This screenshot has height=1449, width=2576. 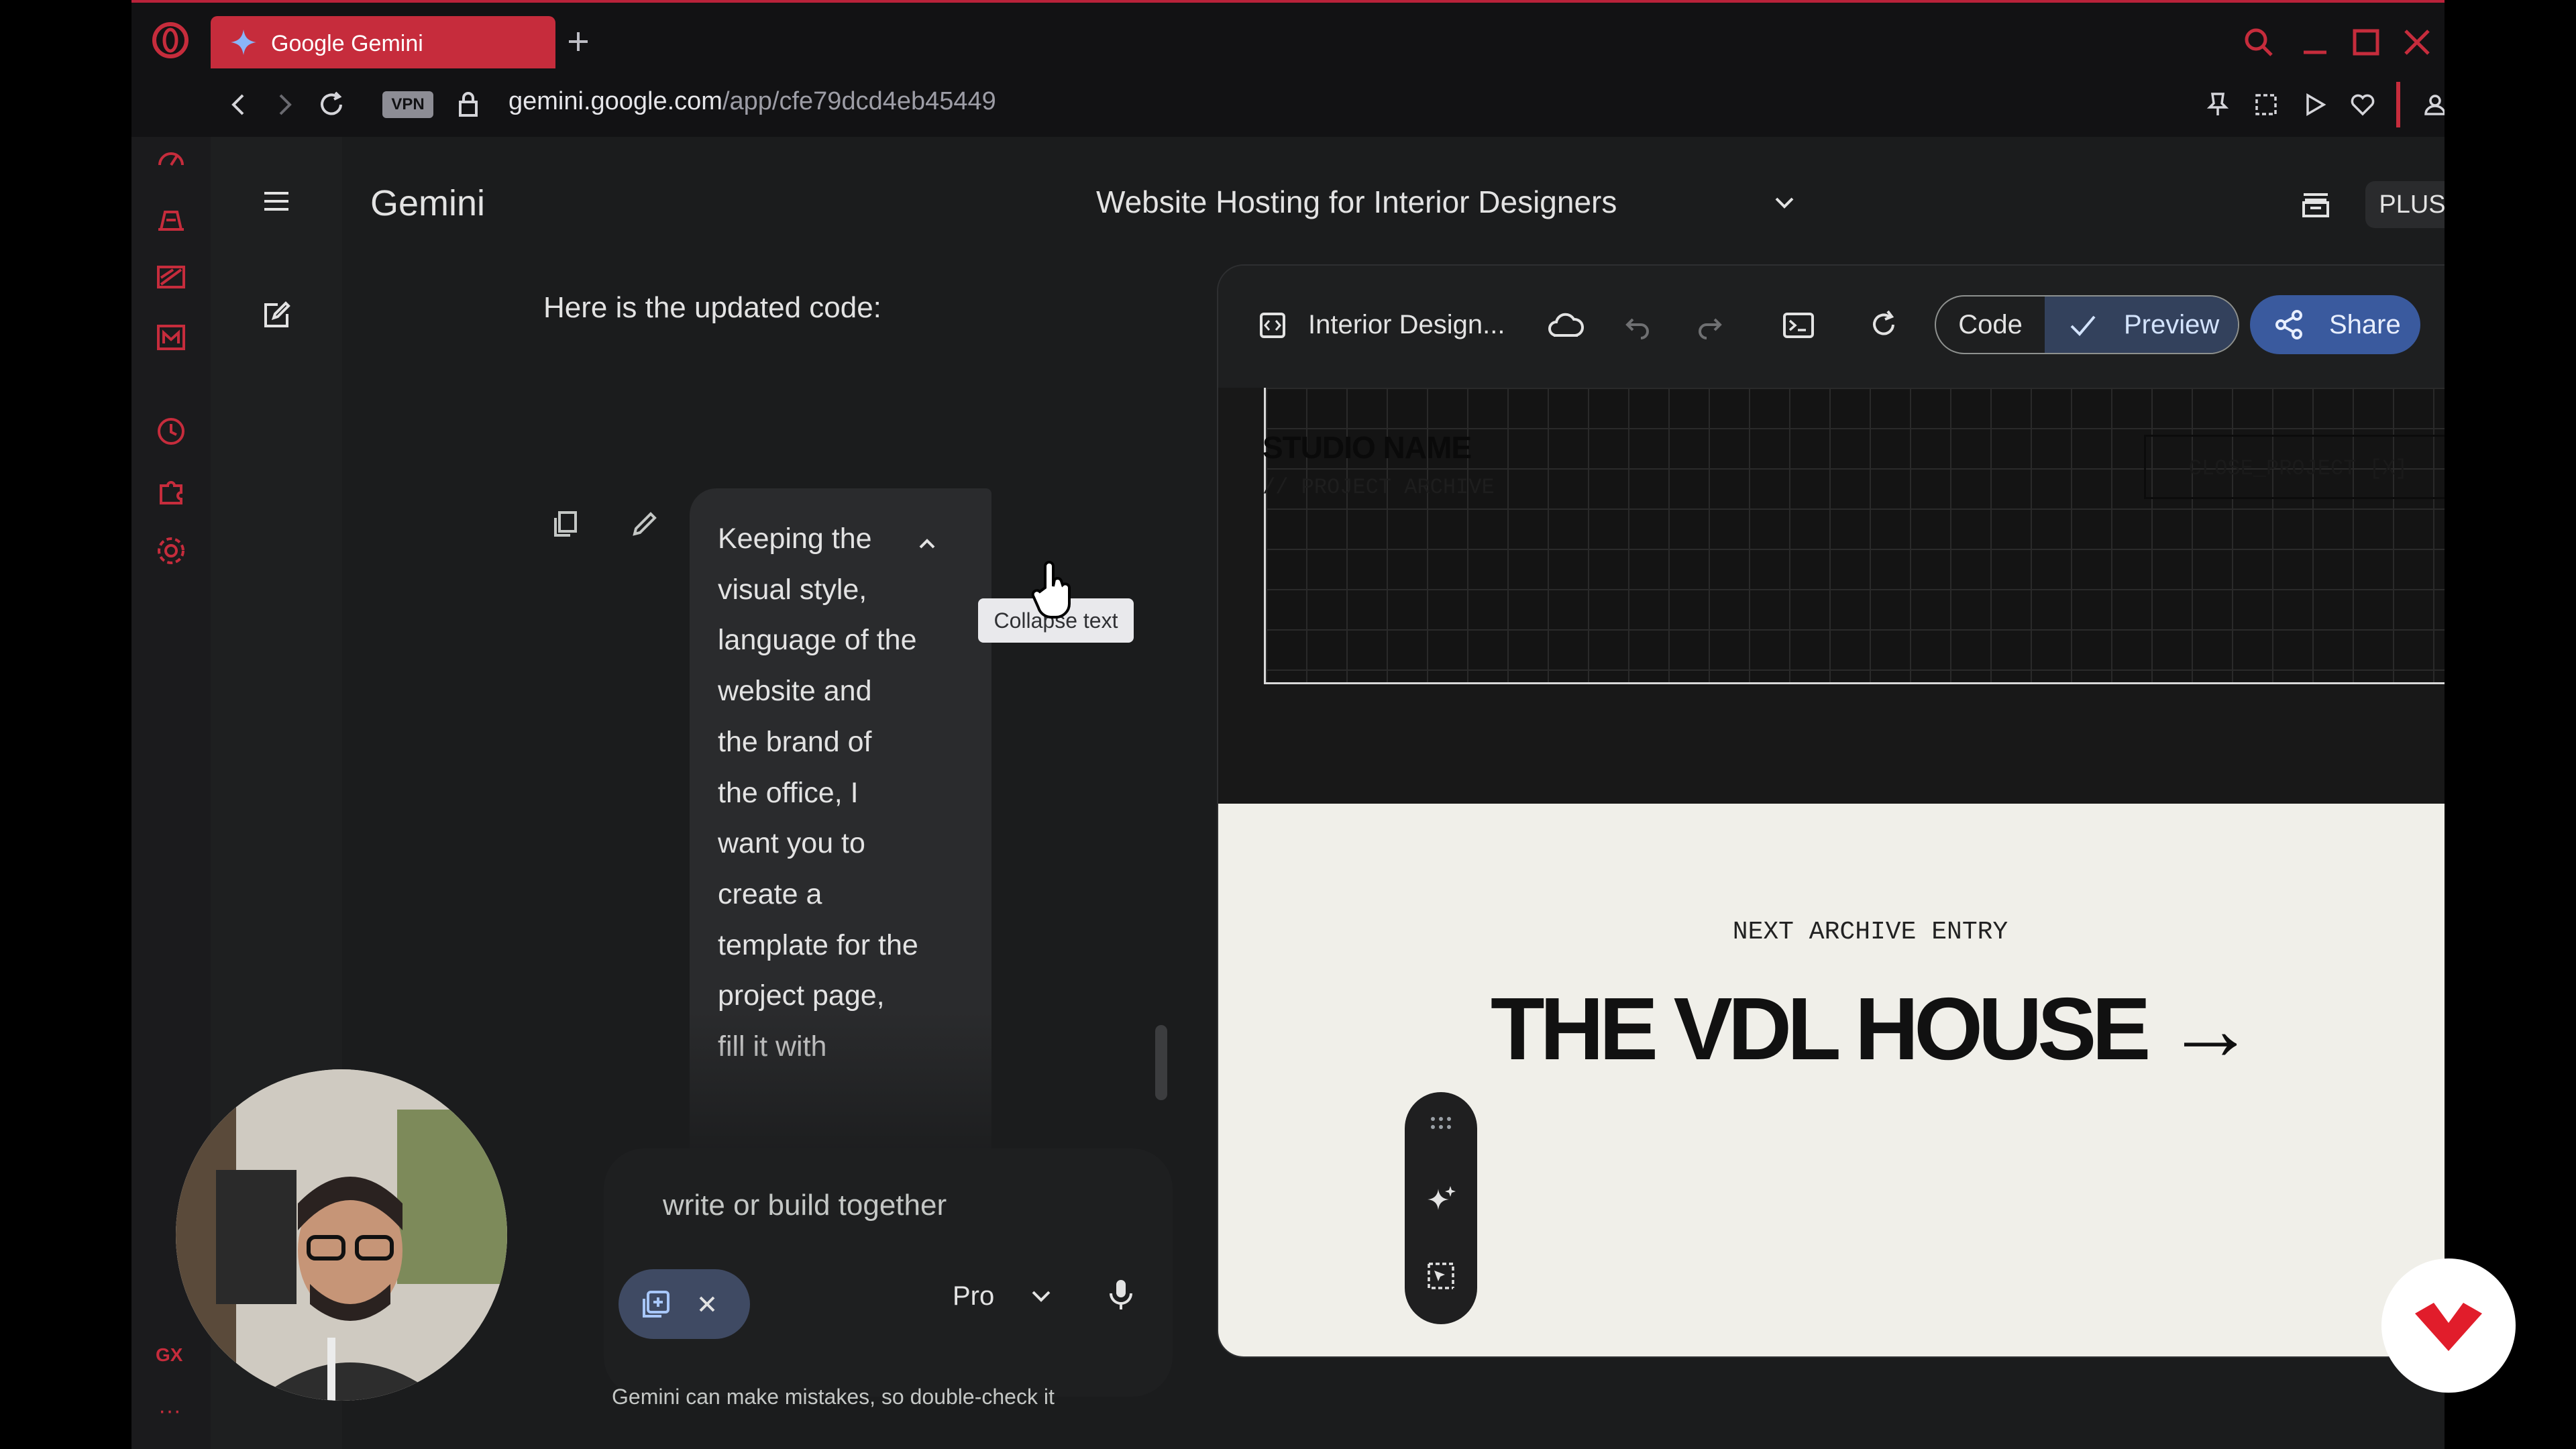 What do you see at coordinates (2266, 104) in the screenshot?
I see `snapshot-icon` at bounding box center [2266, 104].